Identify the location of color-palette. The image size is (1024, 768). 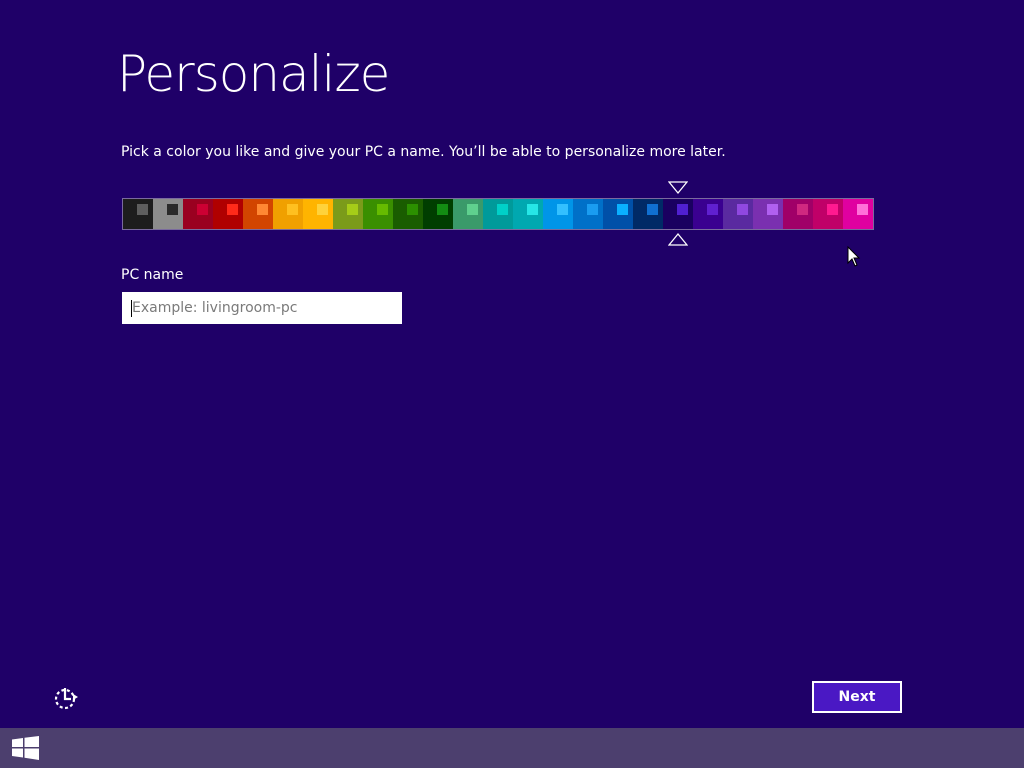
(498, 214).